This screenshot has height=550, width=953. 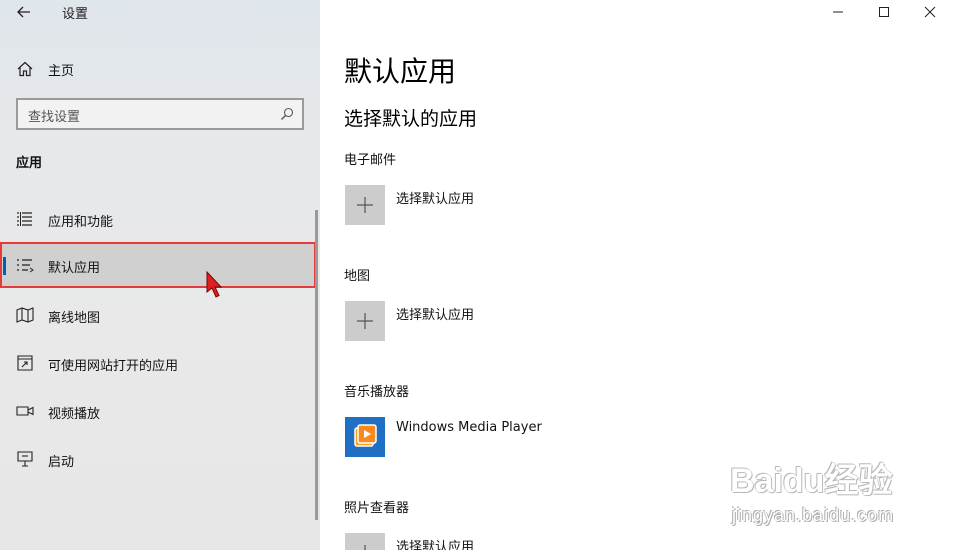 I want to click on sidebar-item-apps-features: 应用和功能, so click(x=158, y=219).